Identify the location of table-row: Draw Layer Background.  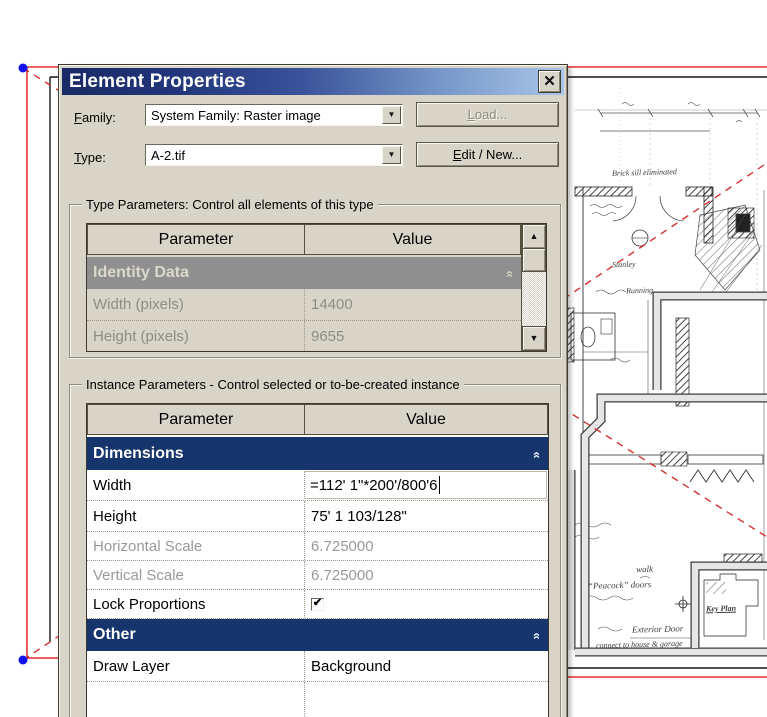
(317, 666).